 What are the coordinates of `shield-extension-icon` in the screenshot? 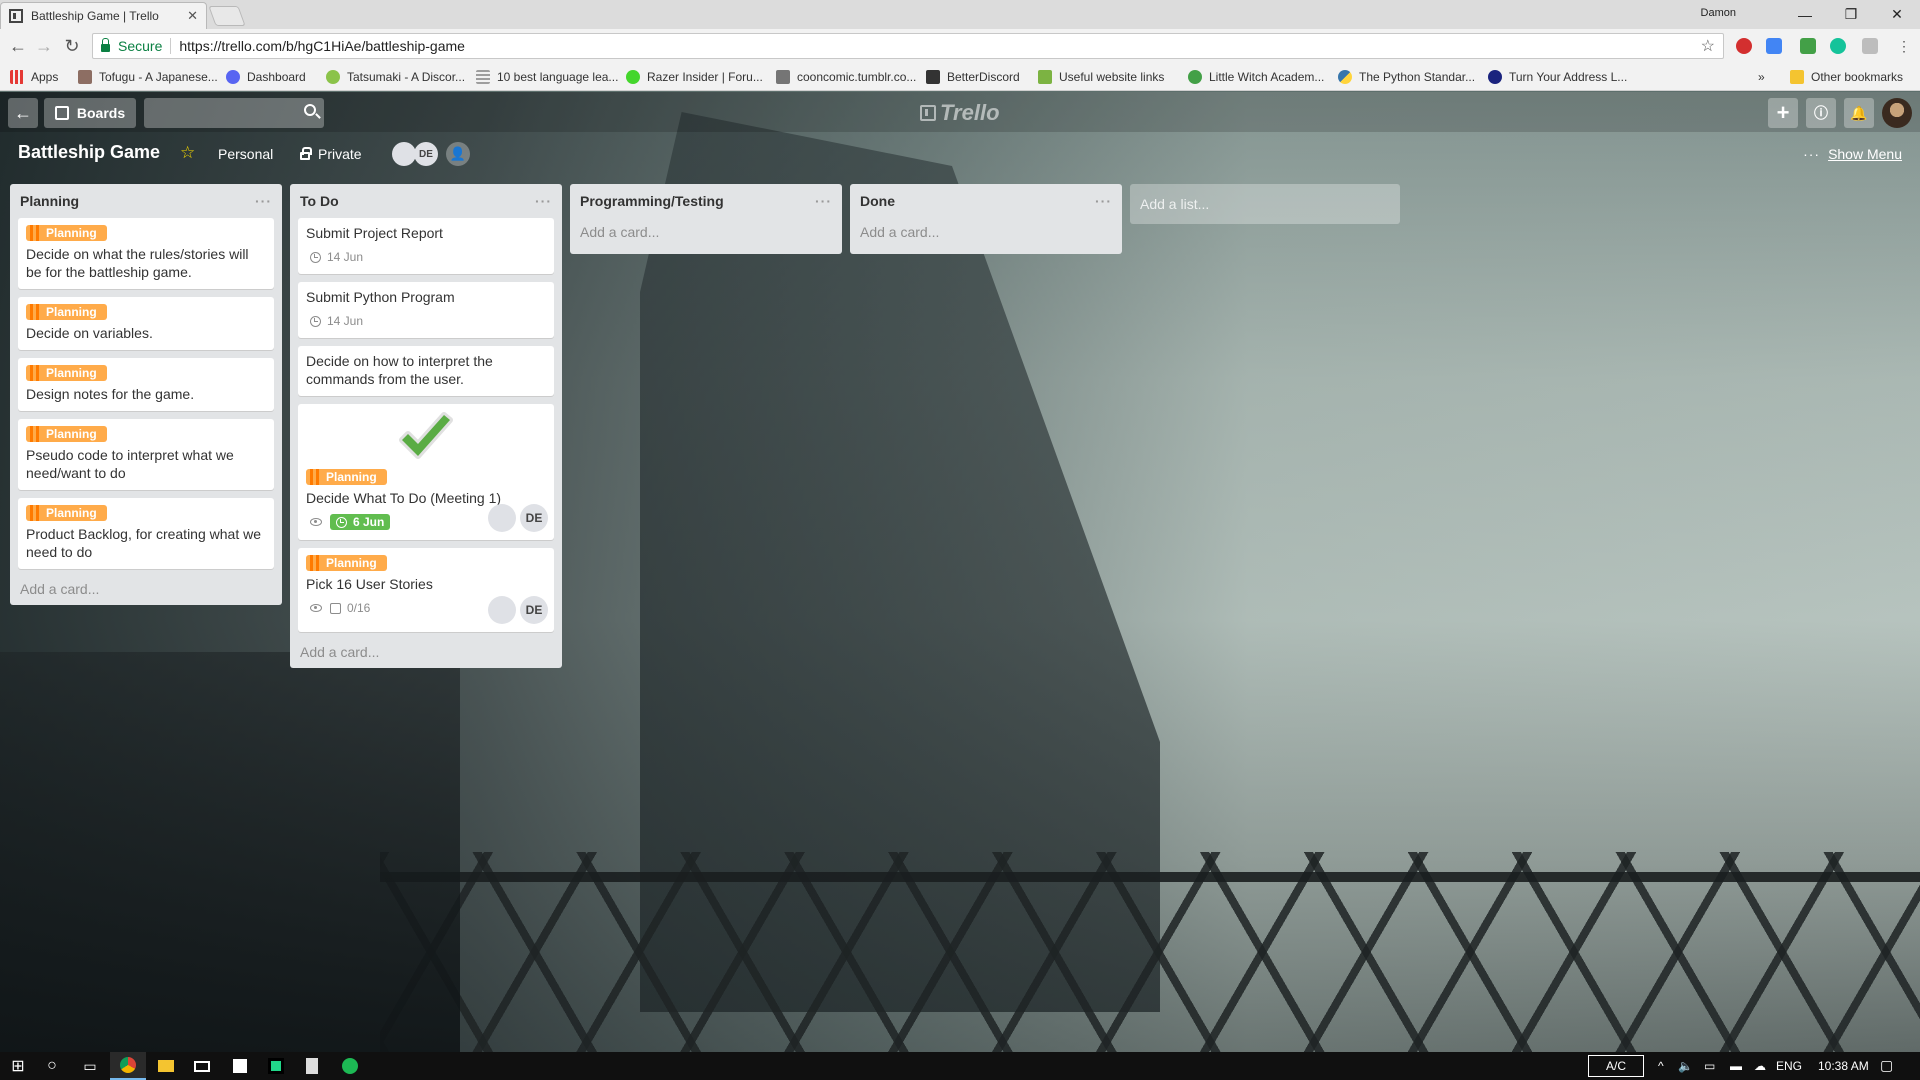 It's located at (1870, 46).